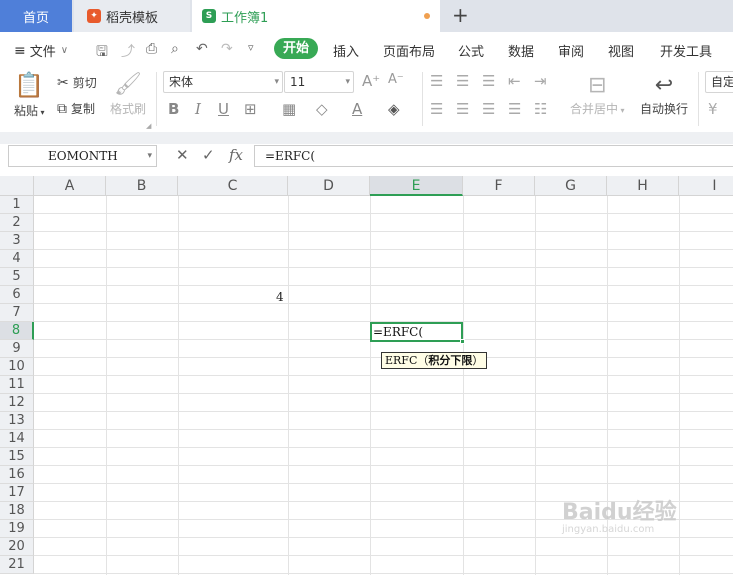 The height and width of the screenshot is (575, 733). What do you see at coordinates (102, 53) in the screenshot?
I see `save-icon: 🖫` at bounding box center [102, 53].